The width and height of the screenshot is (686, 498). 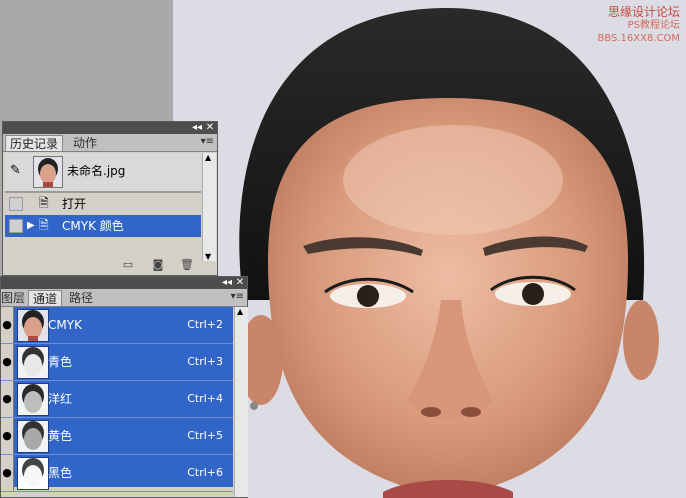 I want to click on history-tabs: 历史记录 动作 ▾≡, so click(x=110, y=143).